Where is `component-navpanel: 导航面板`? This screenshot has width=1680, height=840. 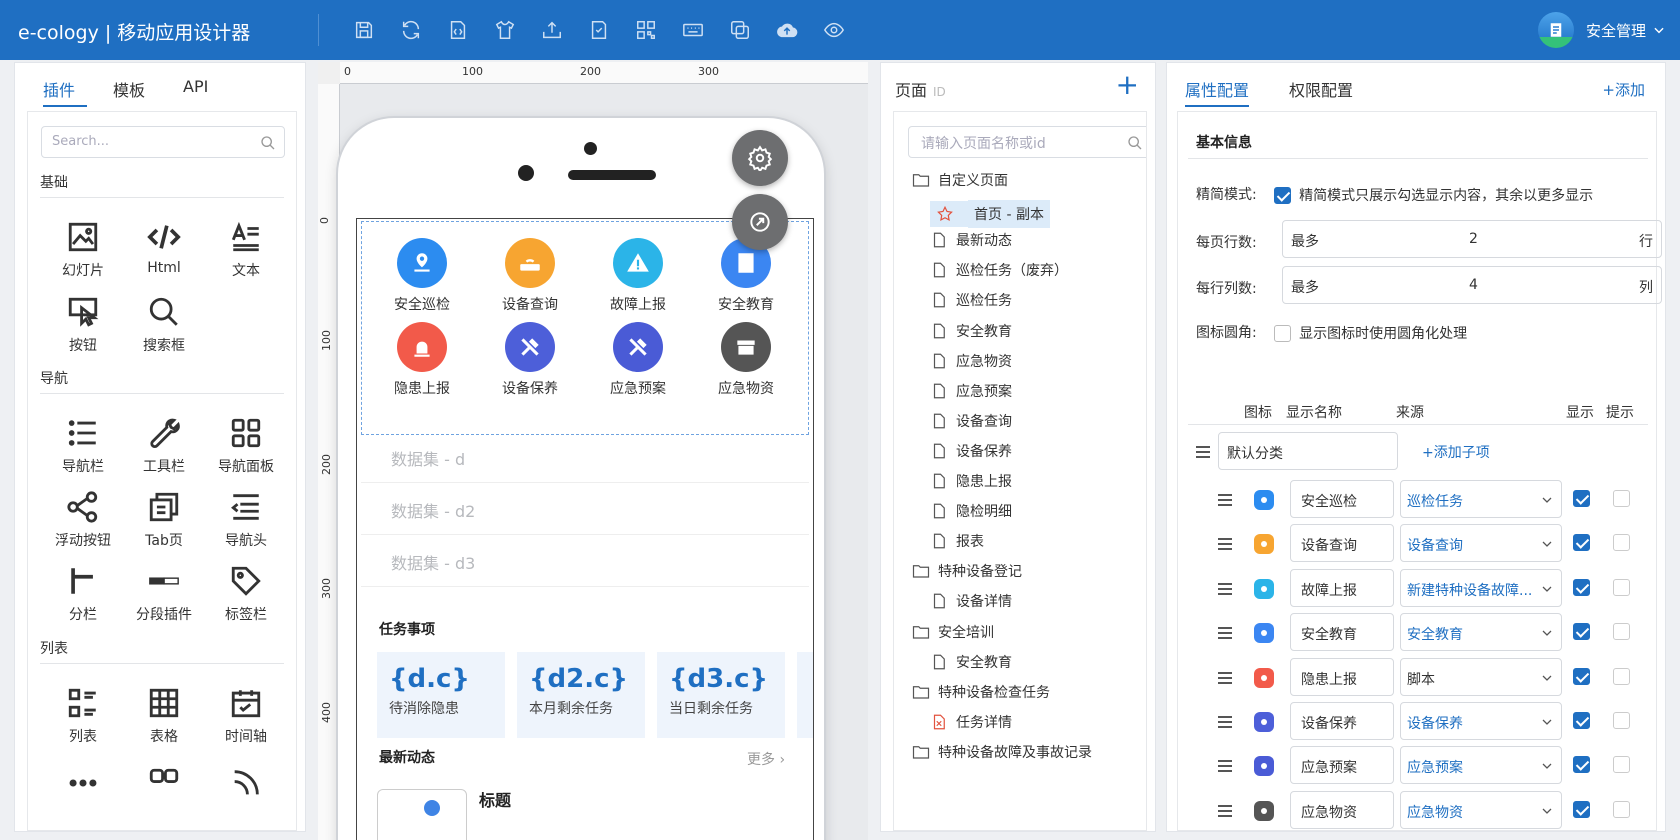 component-navpanel: 导航面板 is located at coordinates (246, 446).